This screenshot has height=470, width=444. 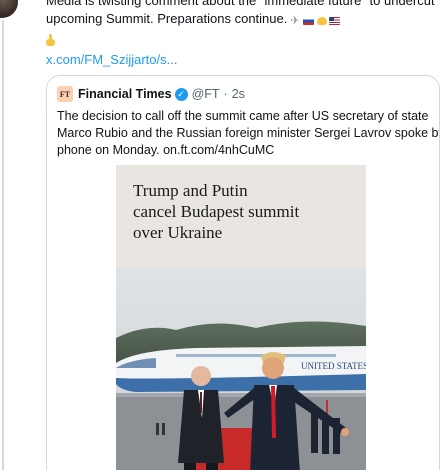 What do you see at coordinates (295, 21) in the screenshot?
I see `airplane-emoji-icon: ✈` at bounding box center [295, 21].